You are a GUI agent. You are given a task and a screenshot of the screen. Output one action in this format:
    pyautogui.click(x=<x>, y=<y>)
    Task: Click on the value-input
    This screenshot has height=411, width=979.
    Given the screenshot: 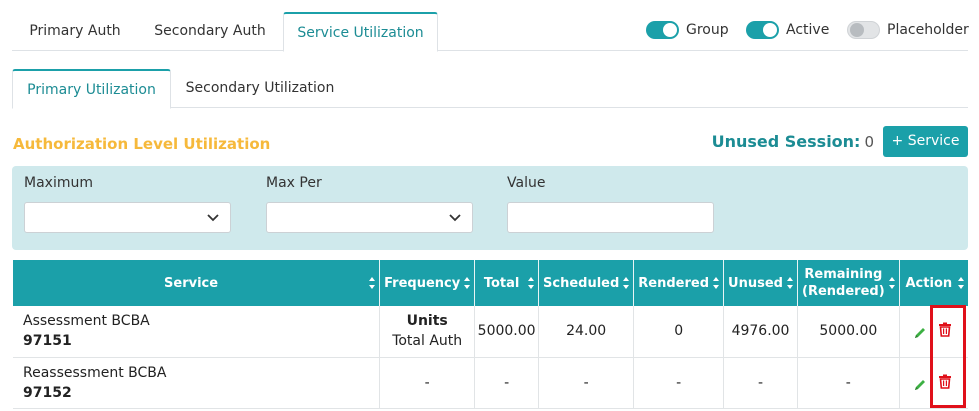 What is the action you would take?
    pyautogui.click(x=610, y=217)
    